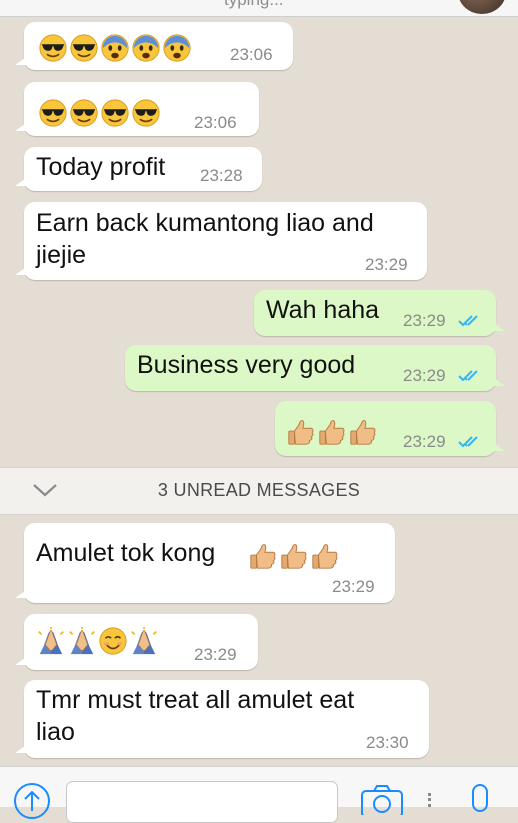 Image resolution: width=518 pixels, height=823 pixels. I want to click on message-incoming: Tmr must treat all amulet eat liao 23:30, so click(222, 719).